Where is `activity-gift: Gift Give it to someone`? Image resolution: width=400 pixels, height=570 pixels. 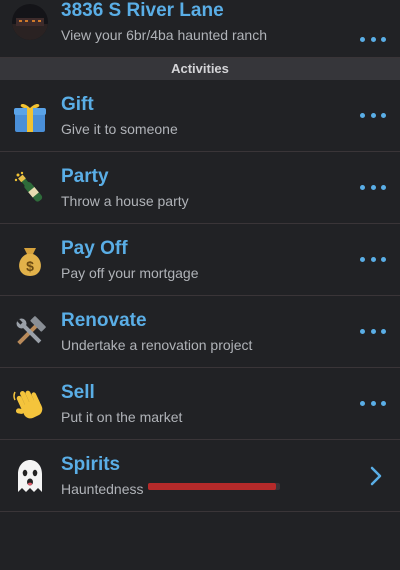 activity-gift: Gift Give it to someone is located at coordinates (200, 116).